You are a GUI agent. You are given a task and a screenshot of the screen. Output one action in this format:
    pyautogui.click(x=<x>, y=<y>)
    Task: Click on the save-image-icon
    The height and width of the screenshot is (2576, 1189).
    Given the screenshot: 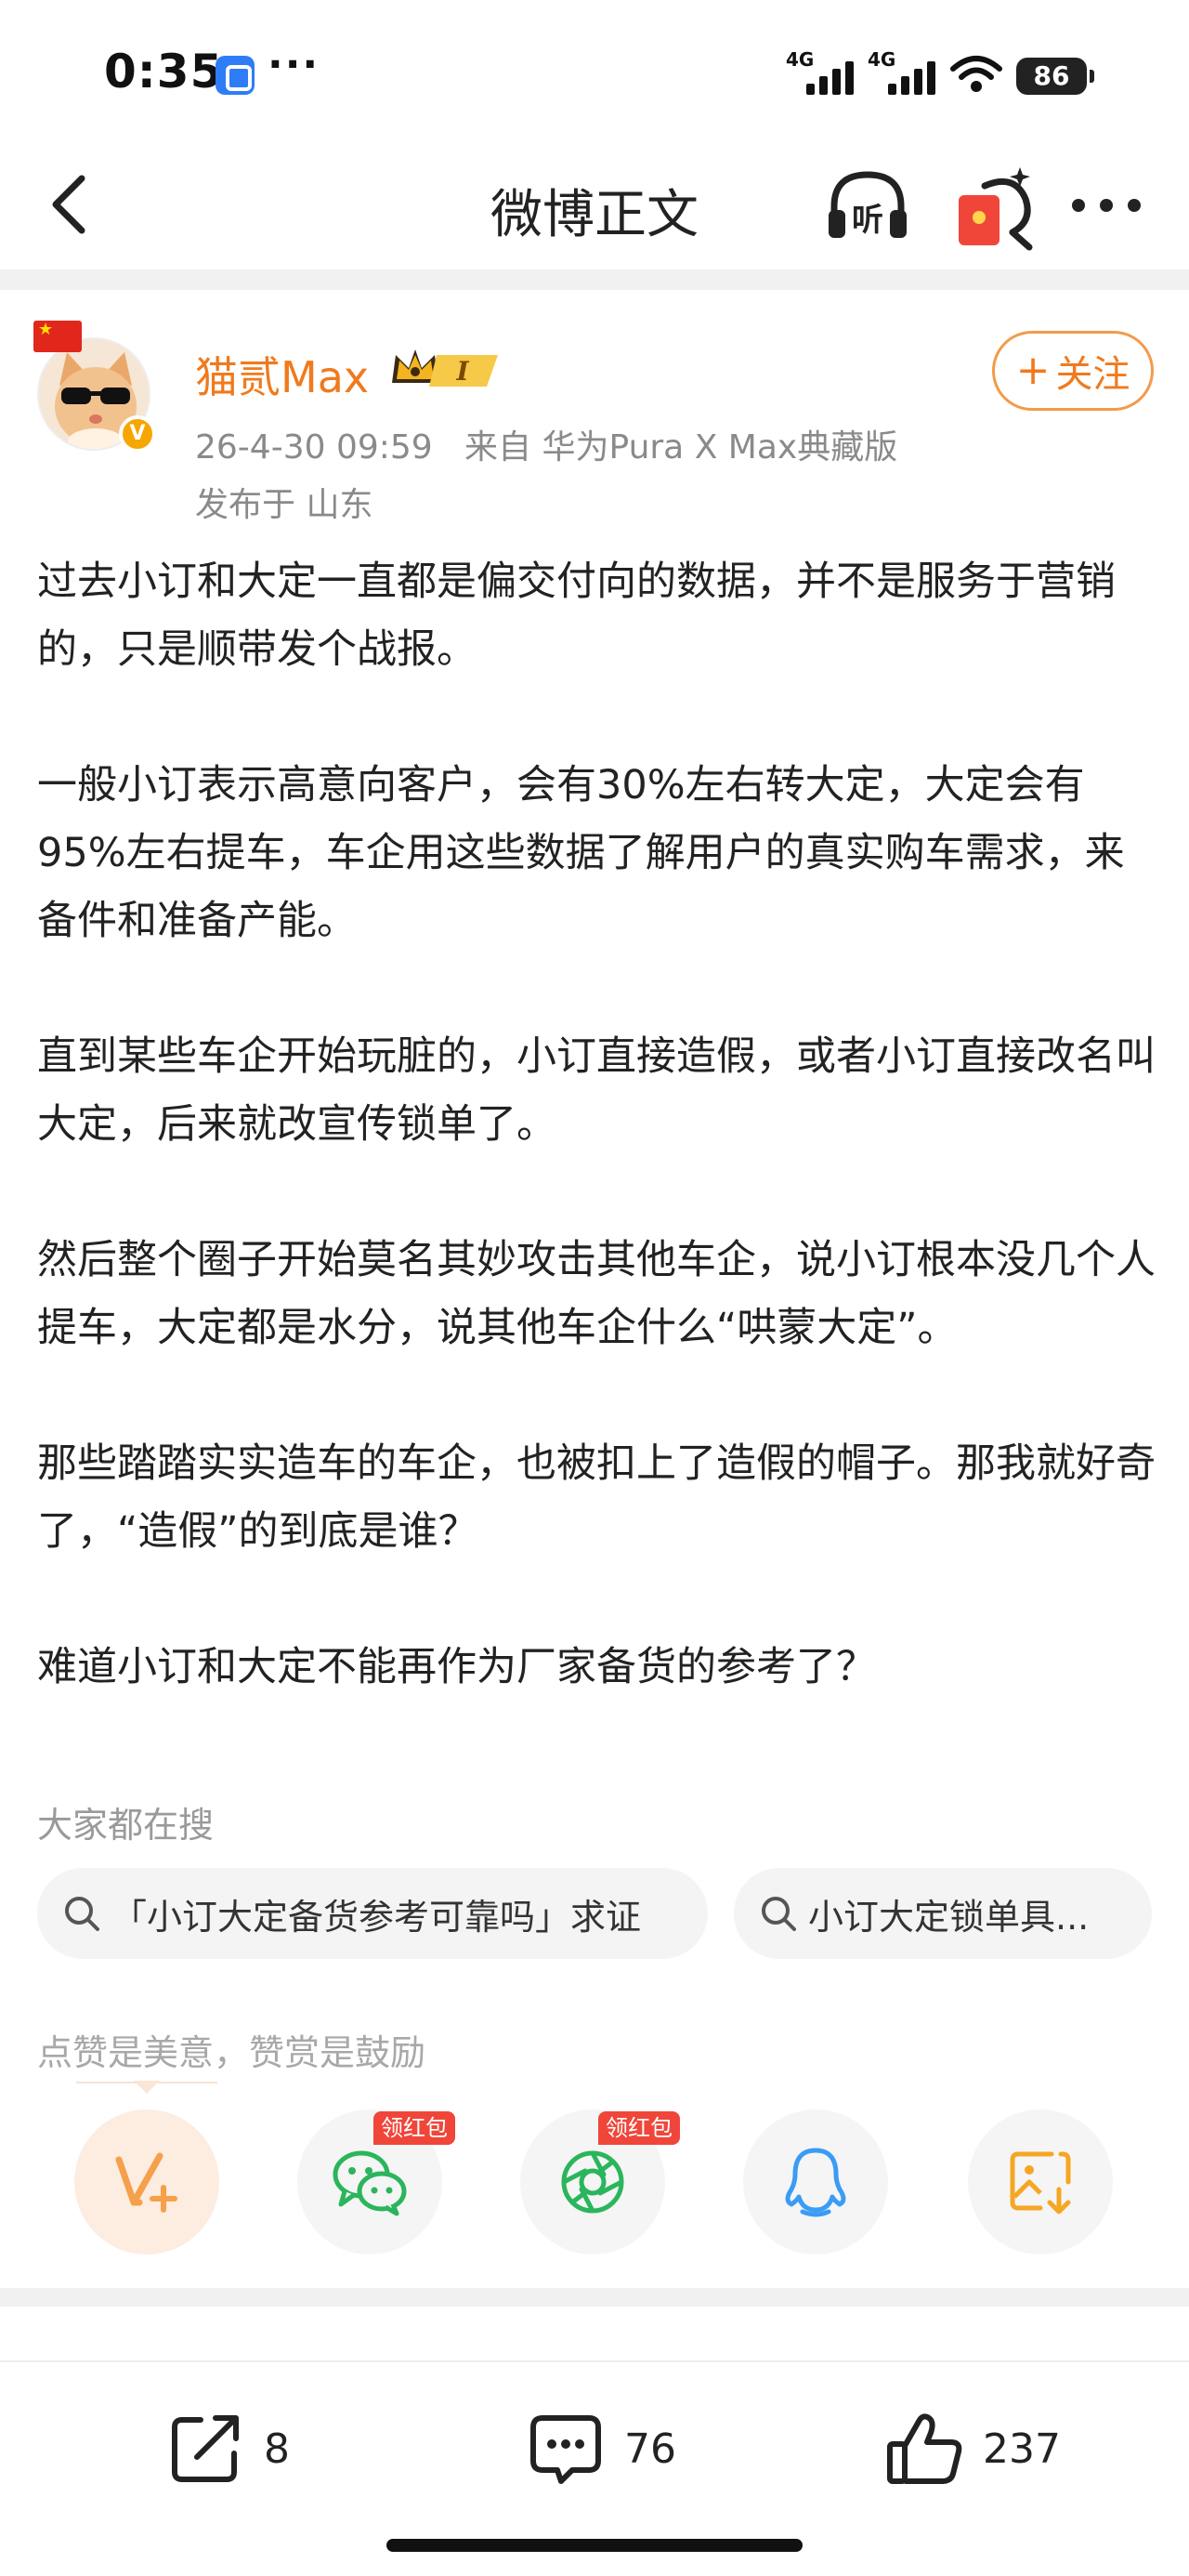 What is the action you would take?
    pyautogui.click(x=1041, y=2183)
    